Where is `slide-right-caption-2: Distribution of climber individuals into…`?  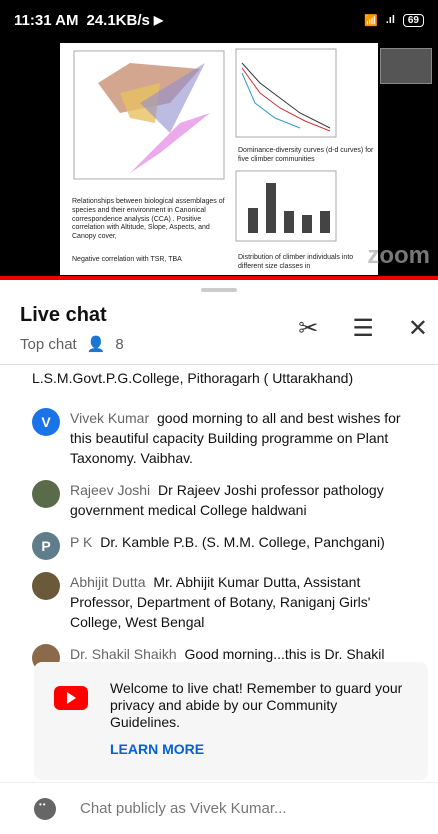
slide-right-caption-2: Distribution of climber individuals into… is located at coordinates (296, 262).